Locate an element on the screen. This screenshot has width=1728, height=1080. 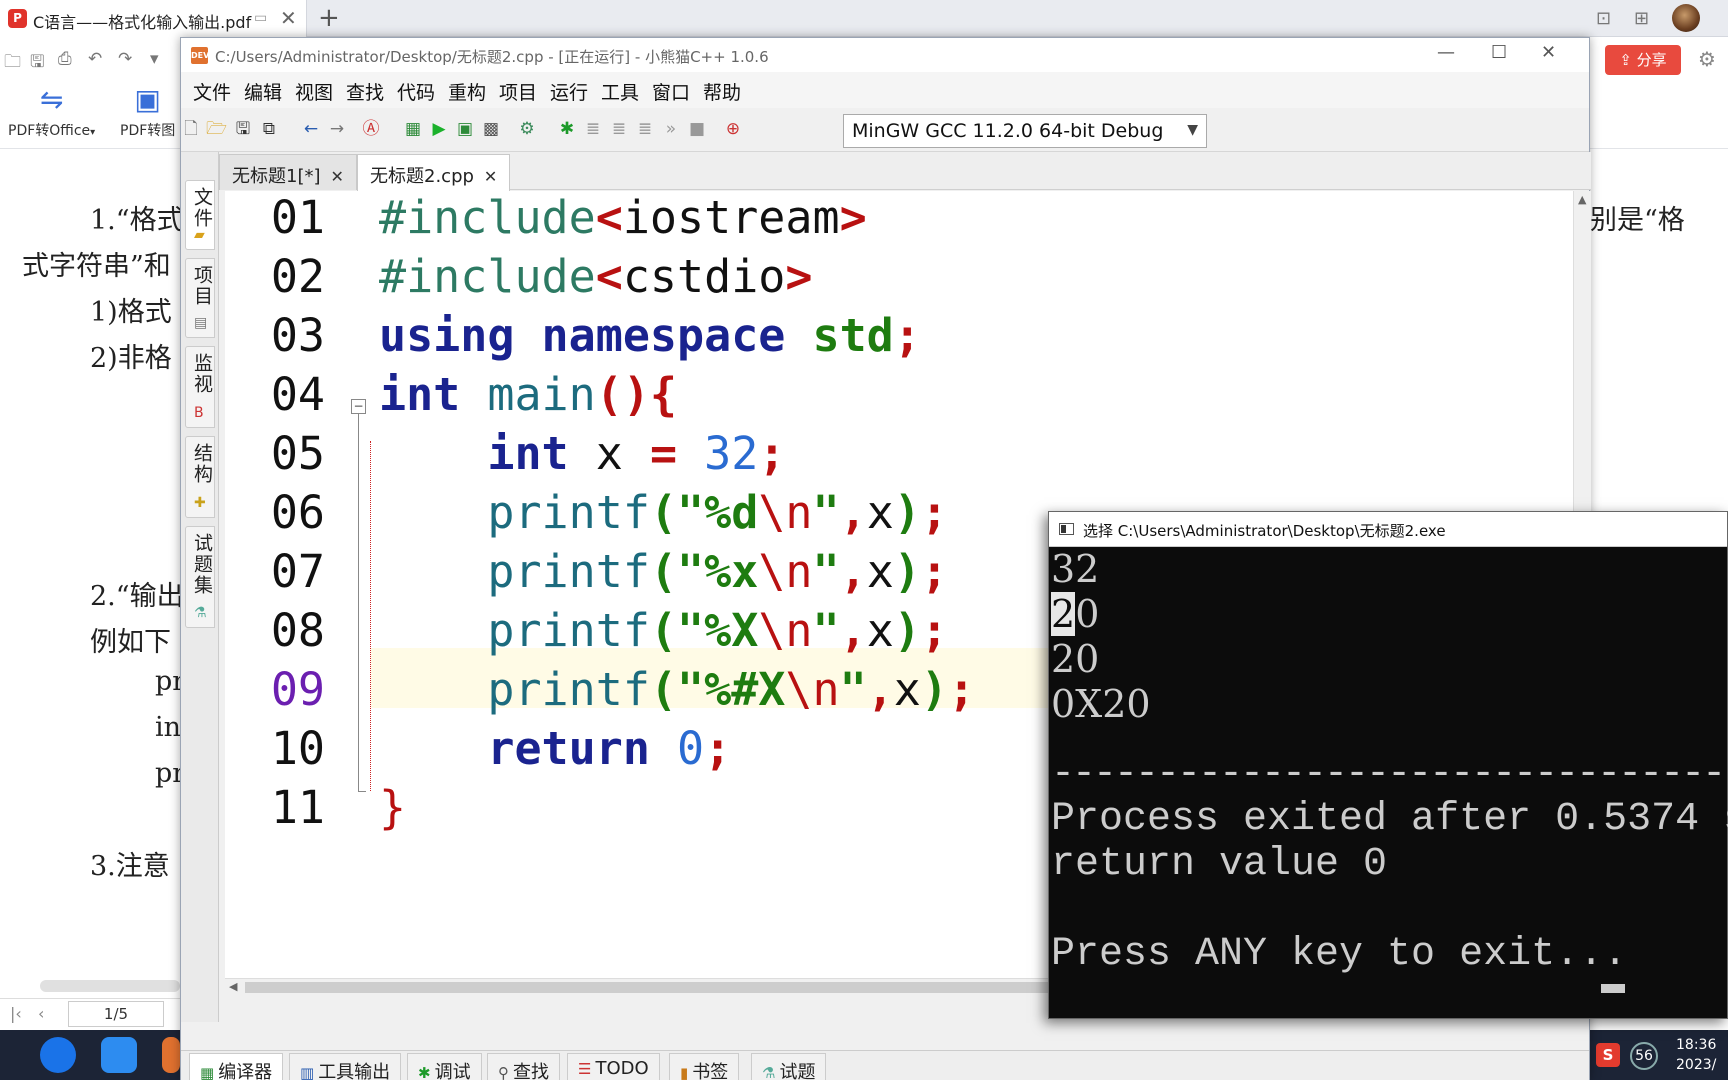
side-tab-problemset: 试题集 ⚗ is located at coordinates (200, 577).